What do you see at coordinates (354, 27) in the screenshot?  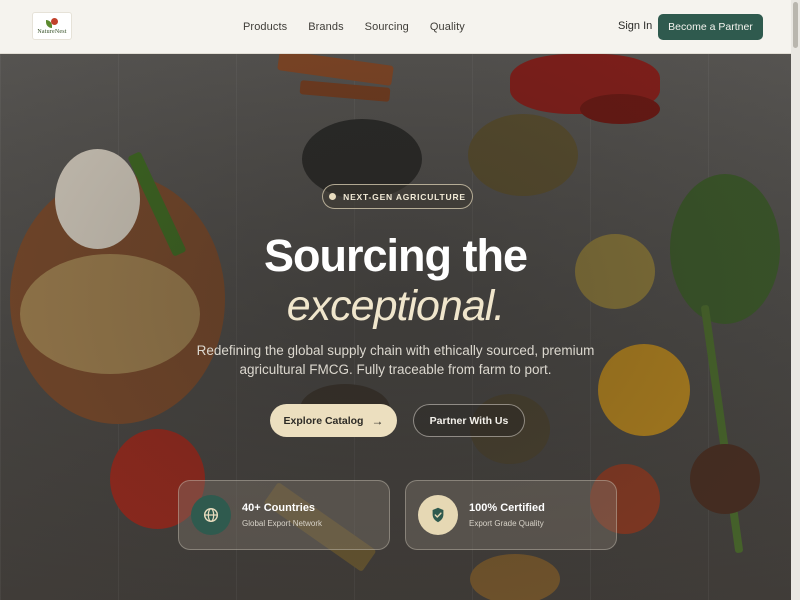 I see `main-nav: Products Brands Sourcing Quality` at bounding box center [354, 27].